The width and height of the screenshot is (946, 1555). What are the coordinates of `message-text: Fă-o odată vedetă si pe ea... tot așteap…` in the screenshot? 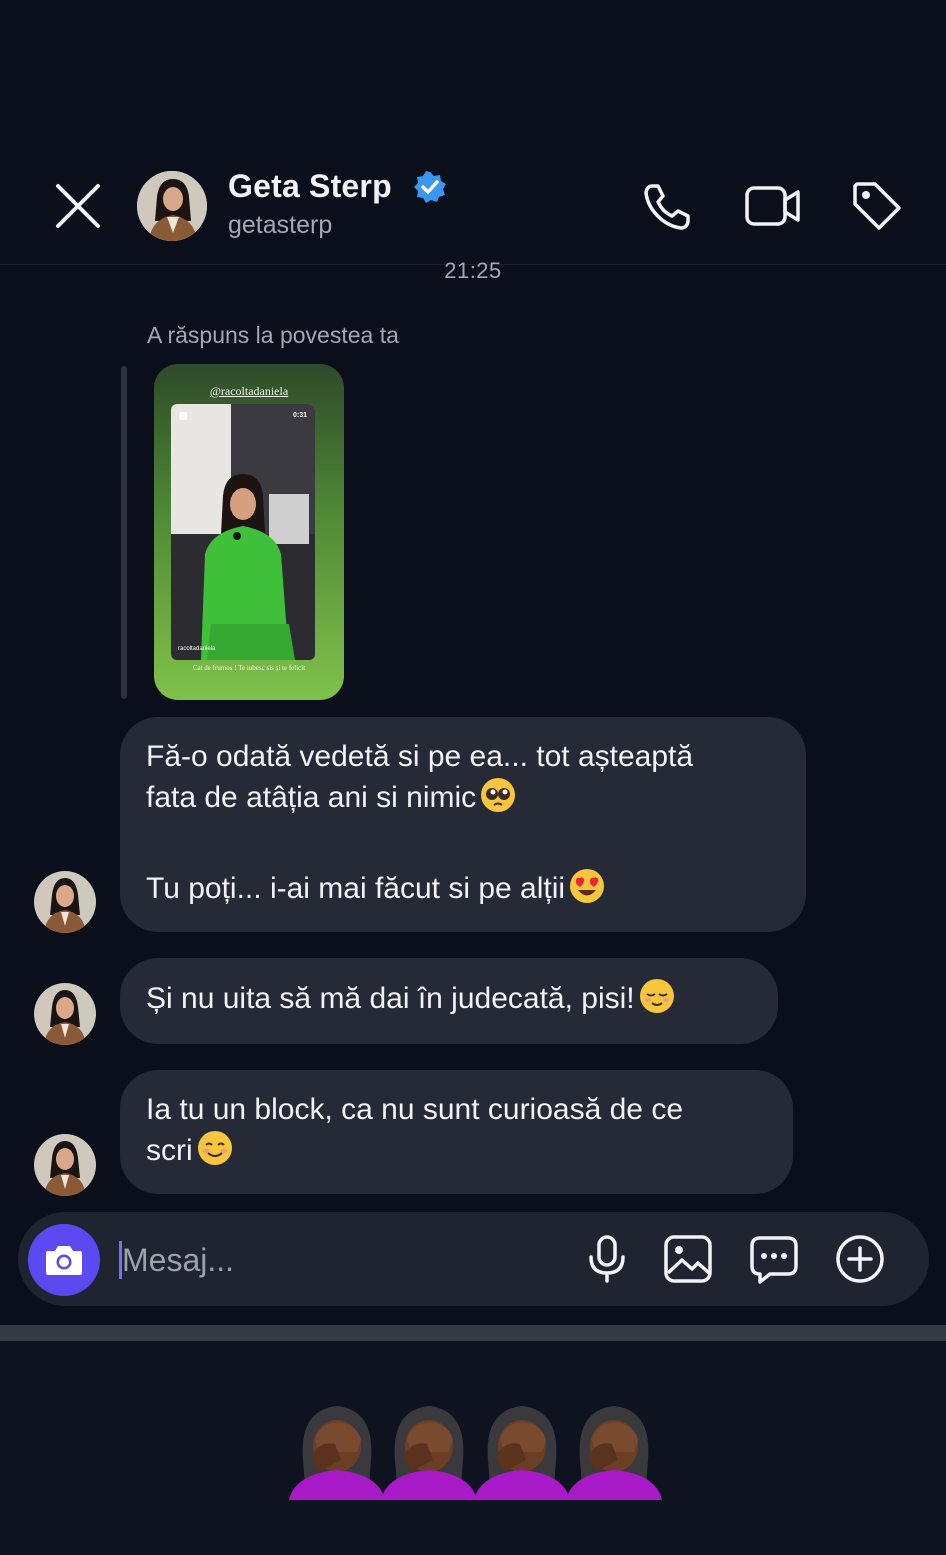 It's located at (420, 756).